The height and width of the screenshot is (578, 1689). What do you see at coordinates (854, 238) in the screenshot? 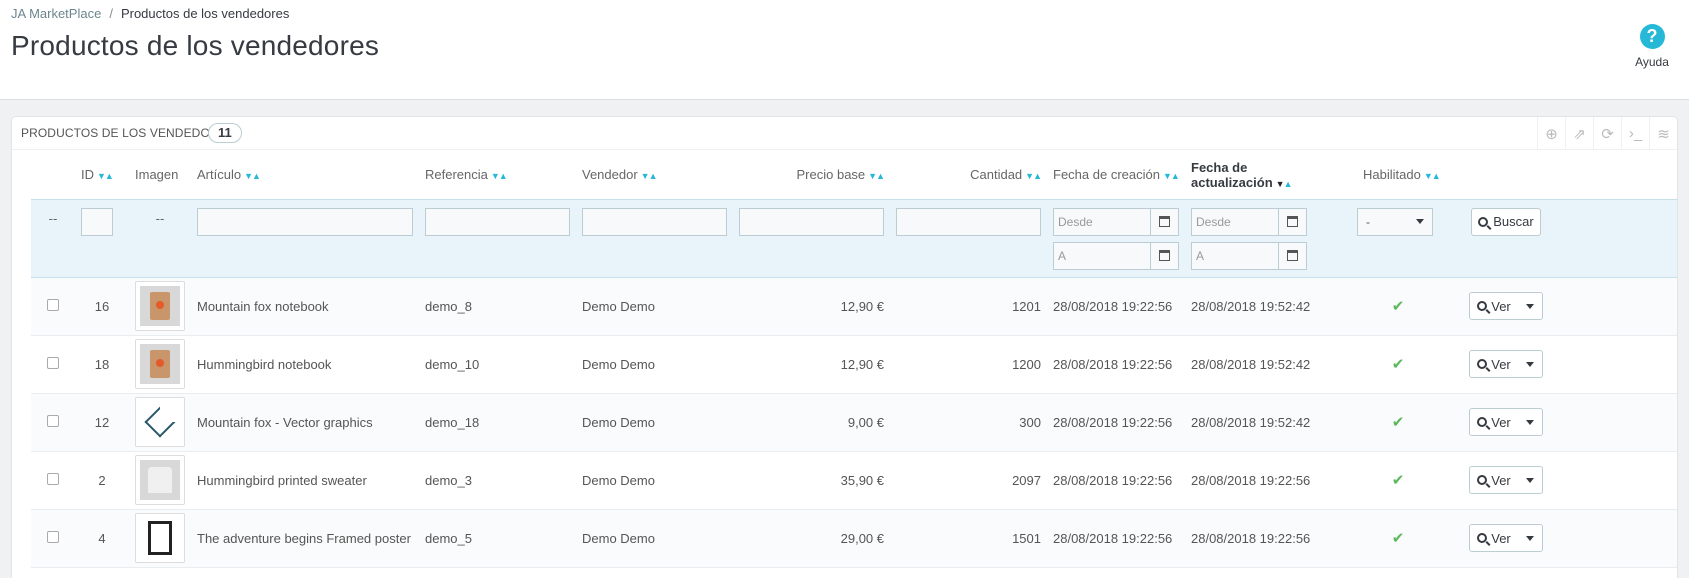
I see `filter-row: -- -- Desde A Desde A - Buscar` at bounding box center [854, 238].